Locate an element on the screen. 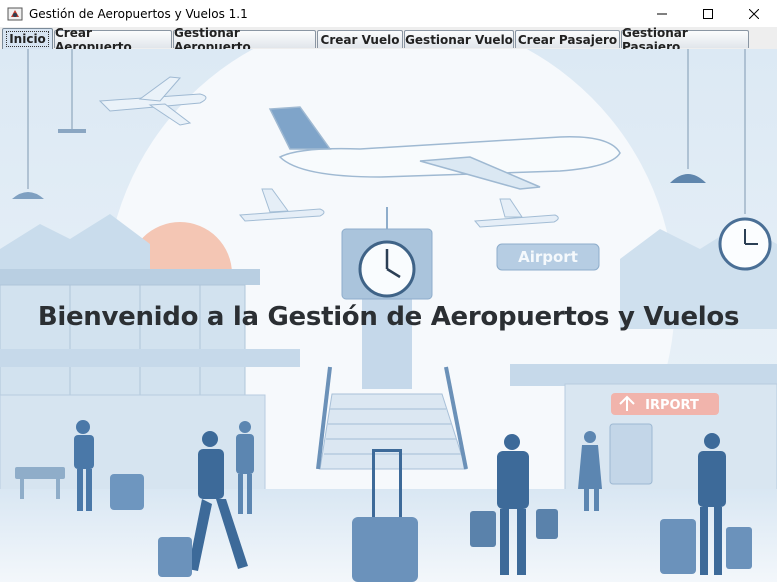 This screenshot has width=777, height=582. escalator is located at coordinates (393, 431).